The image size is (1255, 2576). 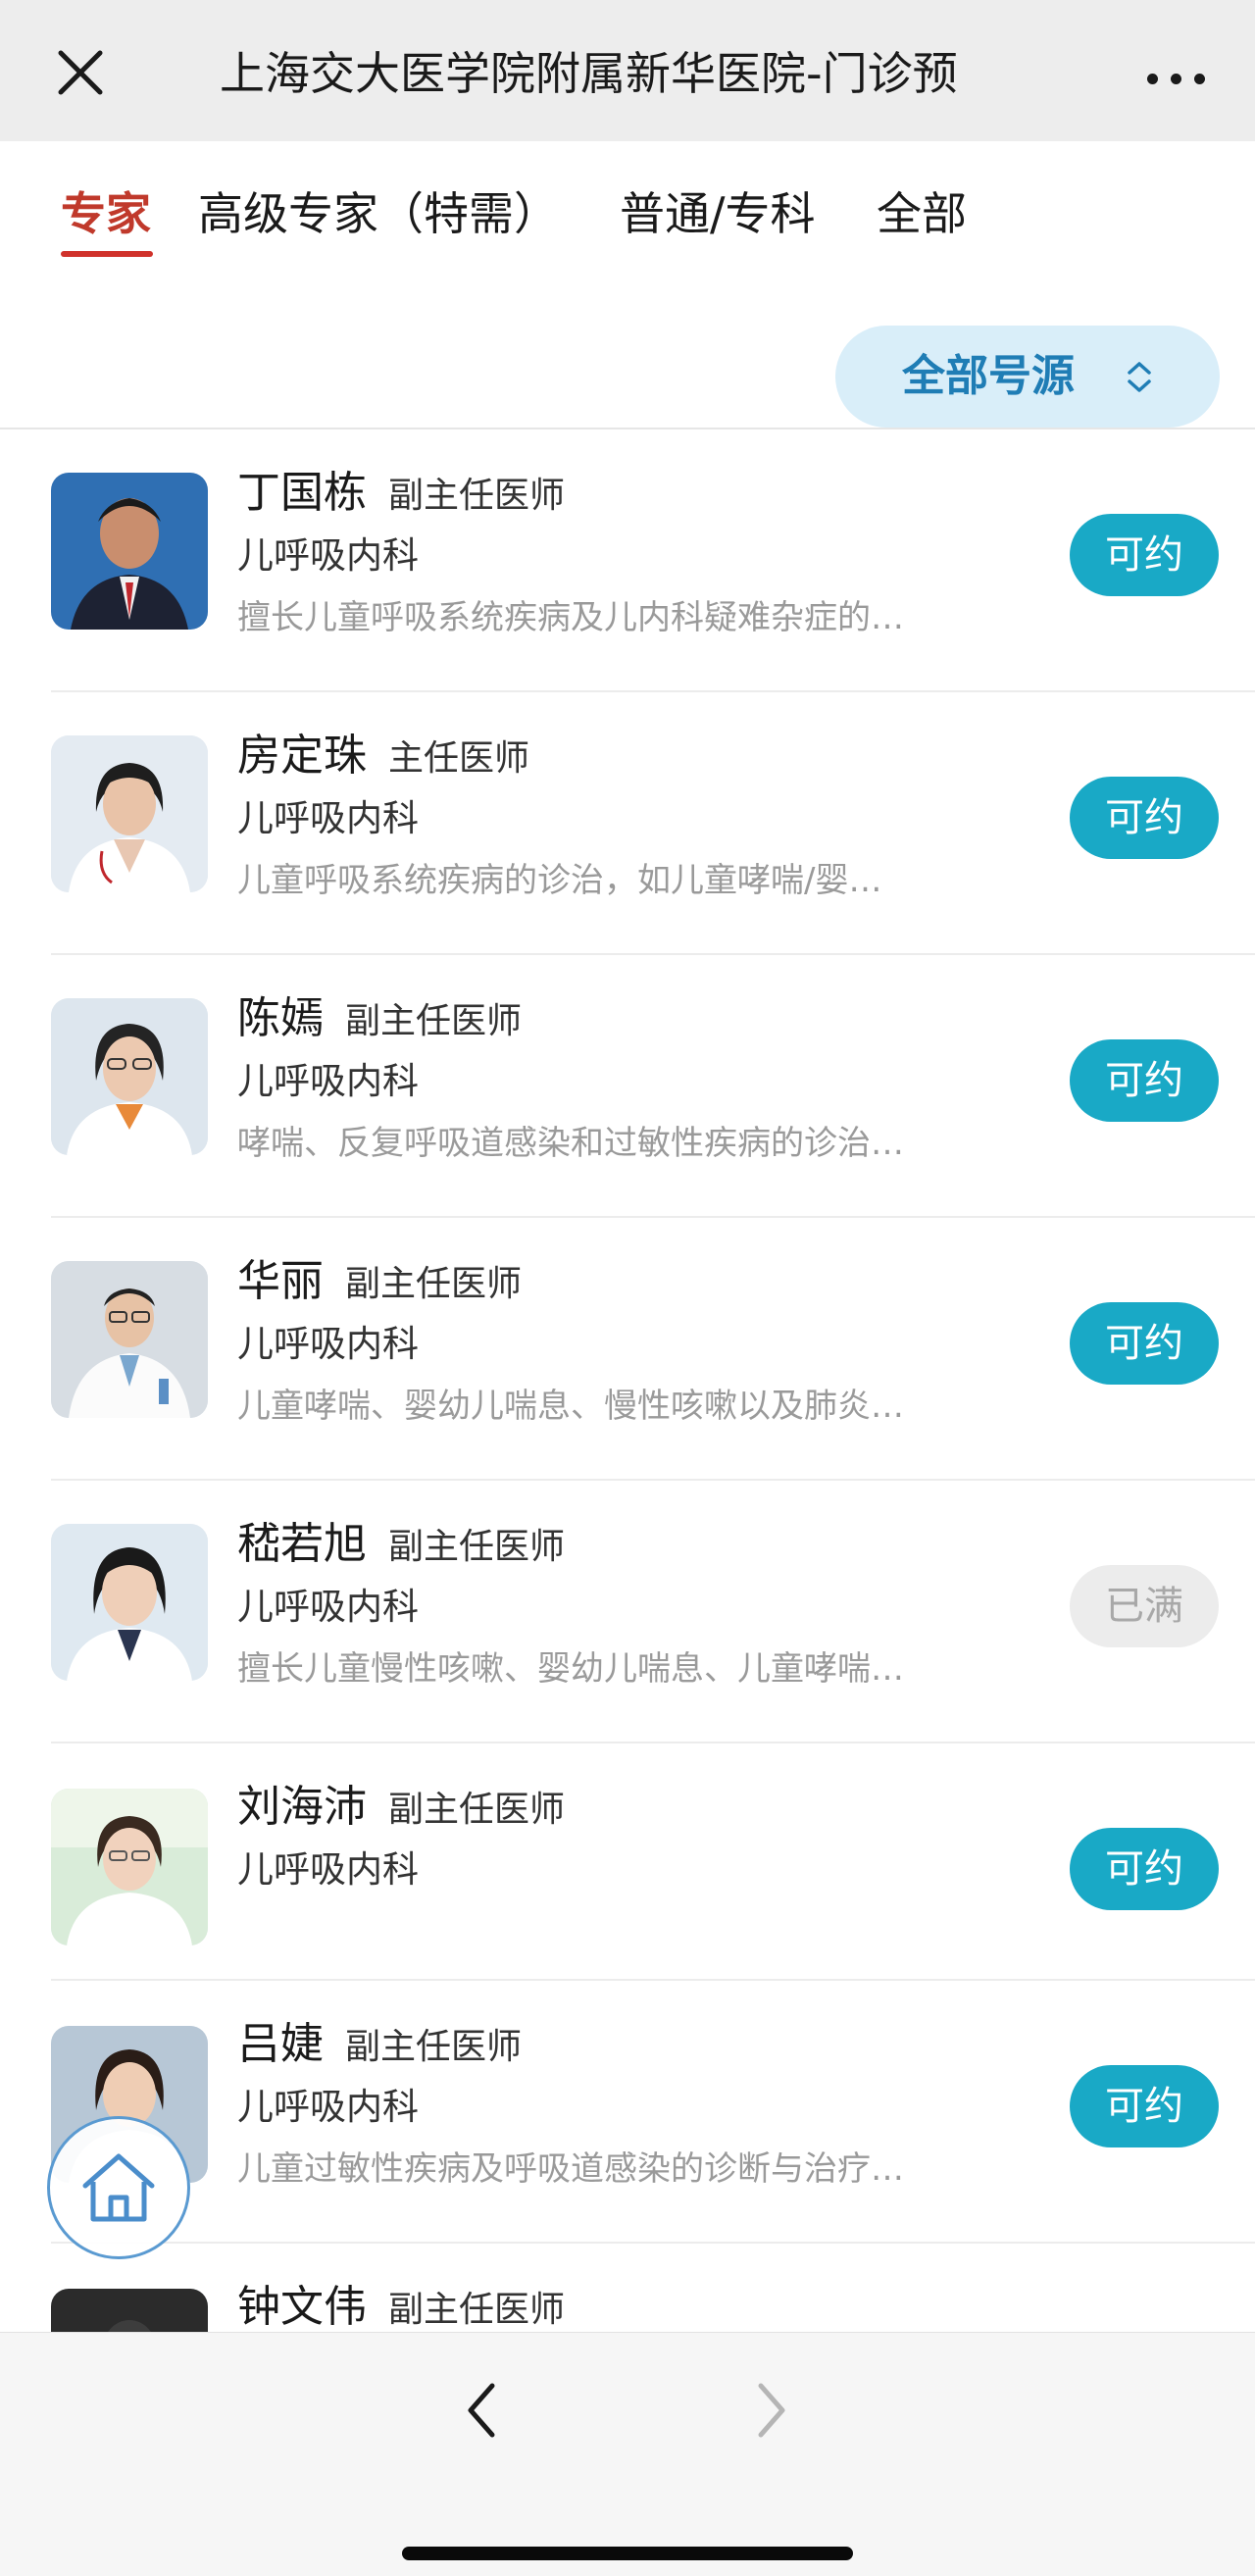 I want to click on top-navigation-bar: 上海交大医学院附属新华医院-门诊预, so click(x=627, y=70).